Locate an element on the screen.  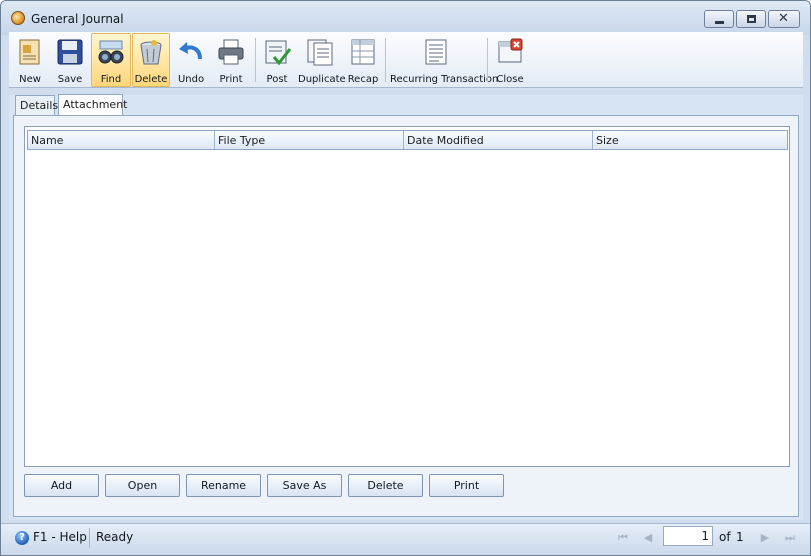
delete-toolbar-button: Delete is located at coordinates (151, 60).